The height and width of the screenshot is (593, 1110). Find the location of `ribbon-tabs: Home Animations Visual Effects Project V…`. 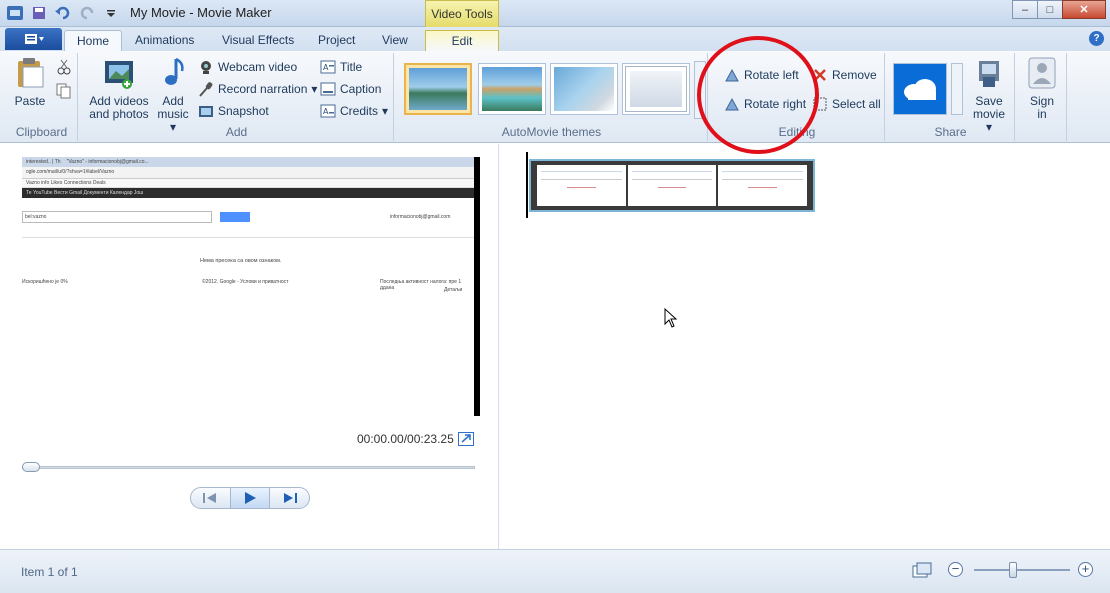

ribbon-tabs: Home Animations Visual Effects Project V… is located at coordinates (555, 39).